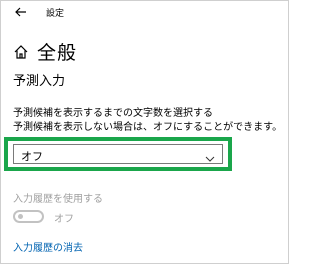 Image resolution: width=320 pixels, height=264 pixels. Describe the element at coordinates (58, 199) in the screenshot. I see `history-toggle-label: 入力履歴を使用する` at that location.